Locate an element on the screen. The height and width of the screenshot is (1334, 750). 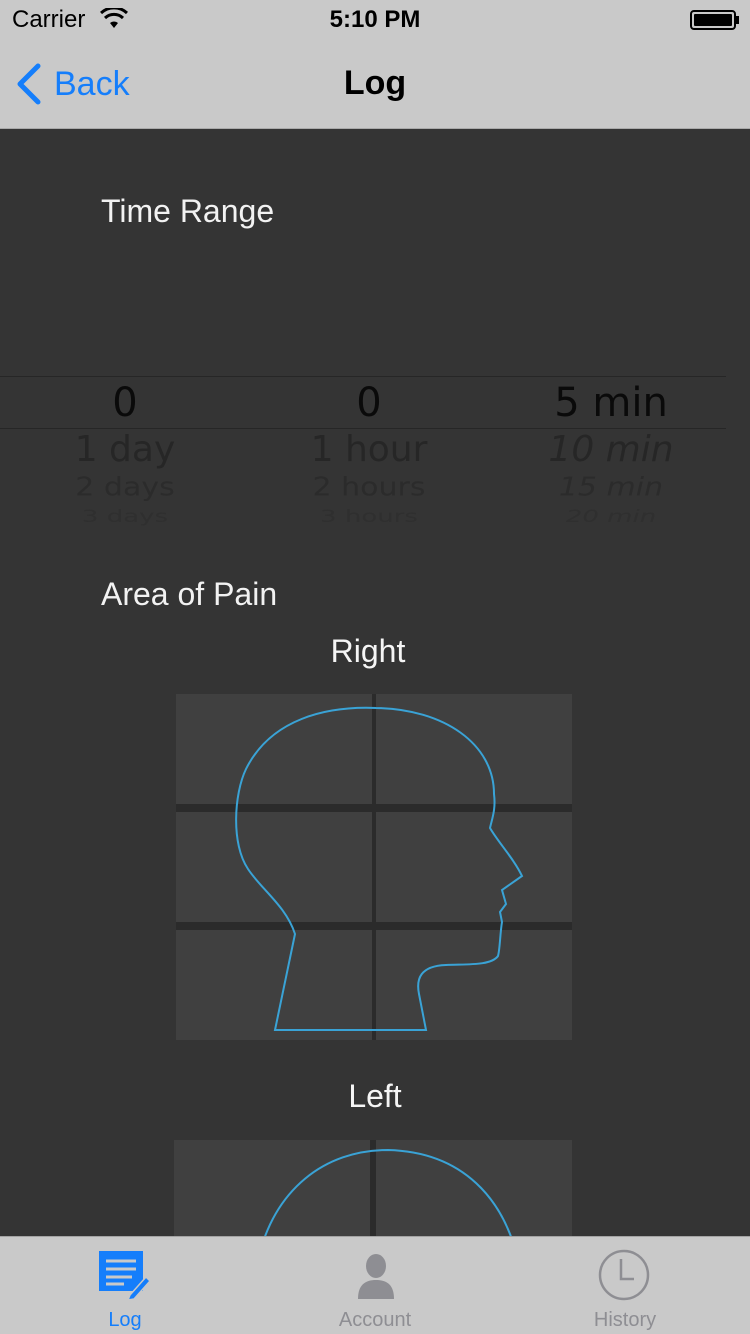
picker-option: 1 hour is located at coordinates (369, 450).